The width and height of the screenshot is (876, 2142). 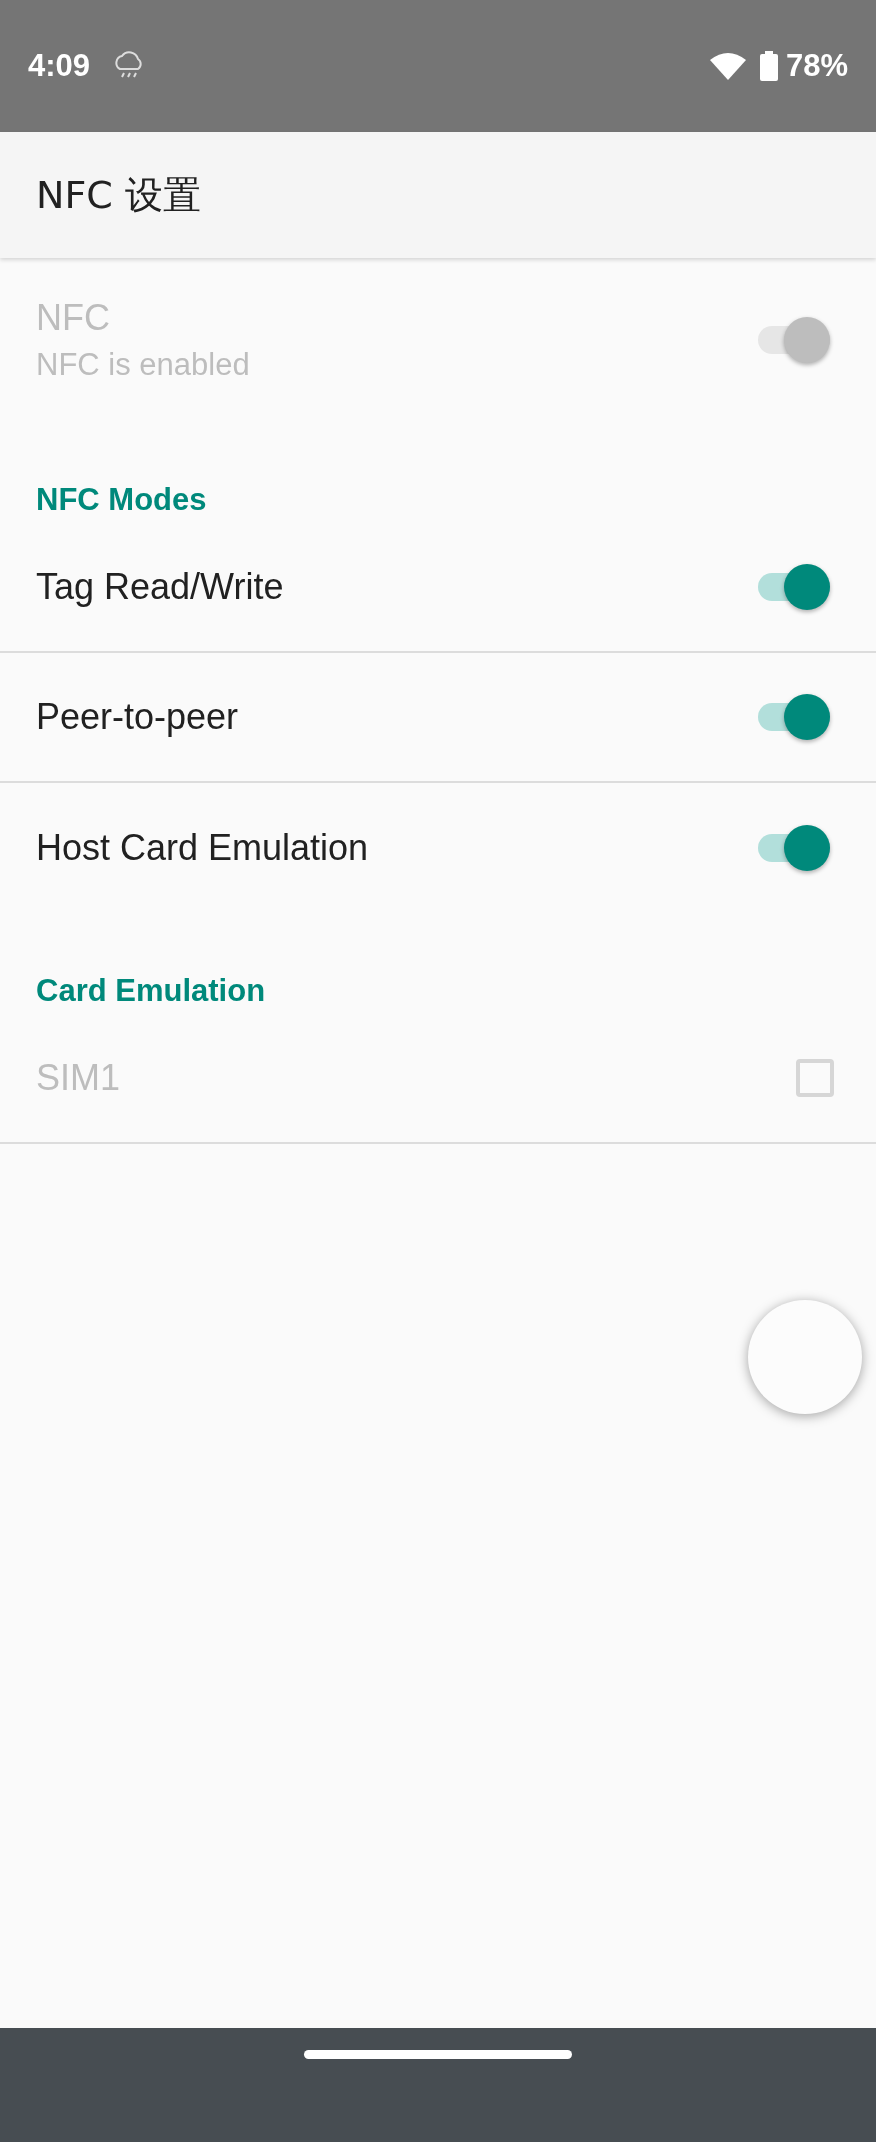 What do you see at coordinates (73, 318) in the screenshot?
I see `setting-title: NFC` at bounding box center [73, 318].